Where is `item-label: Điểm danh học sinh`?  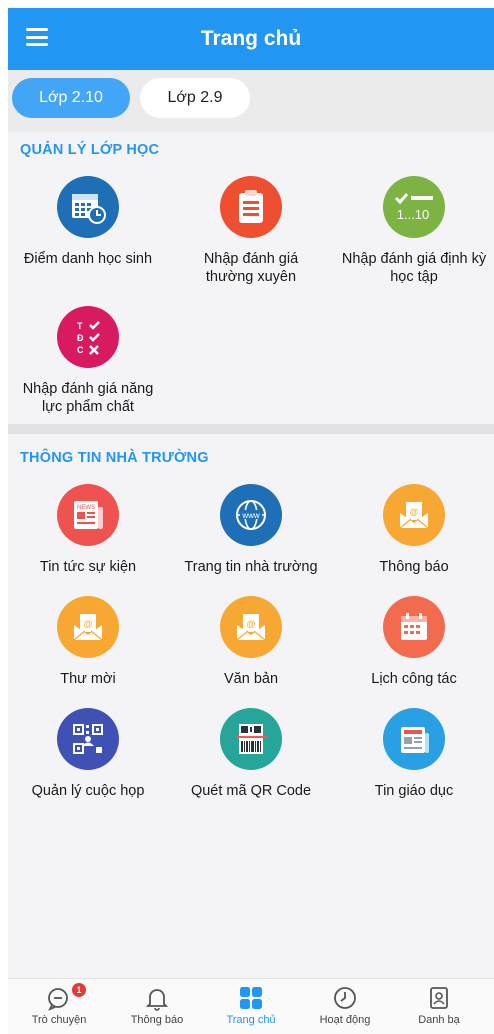 item-label: Điểm danh học sinh is located at coordinates (88, 259).